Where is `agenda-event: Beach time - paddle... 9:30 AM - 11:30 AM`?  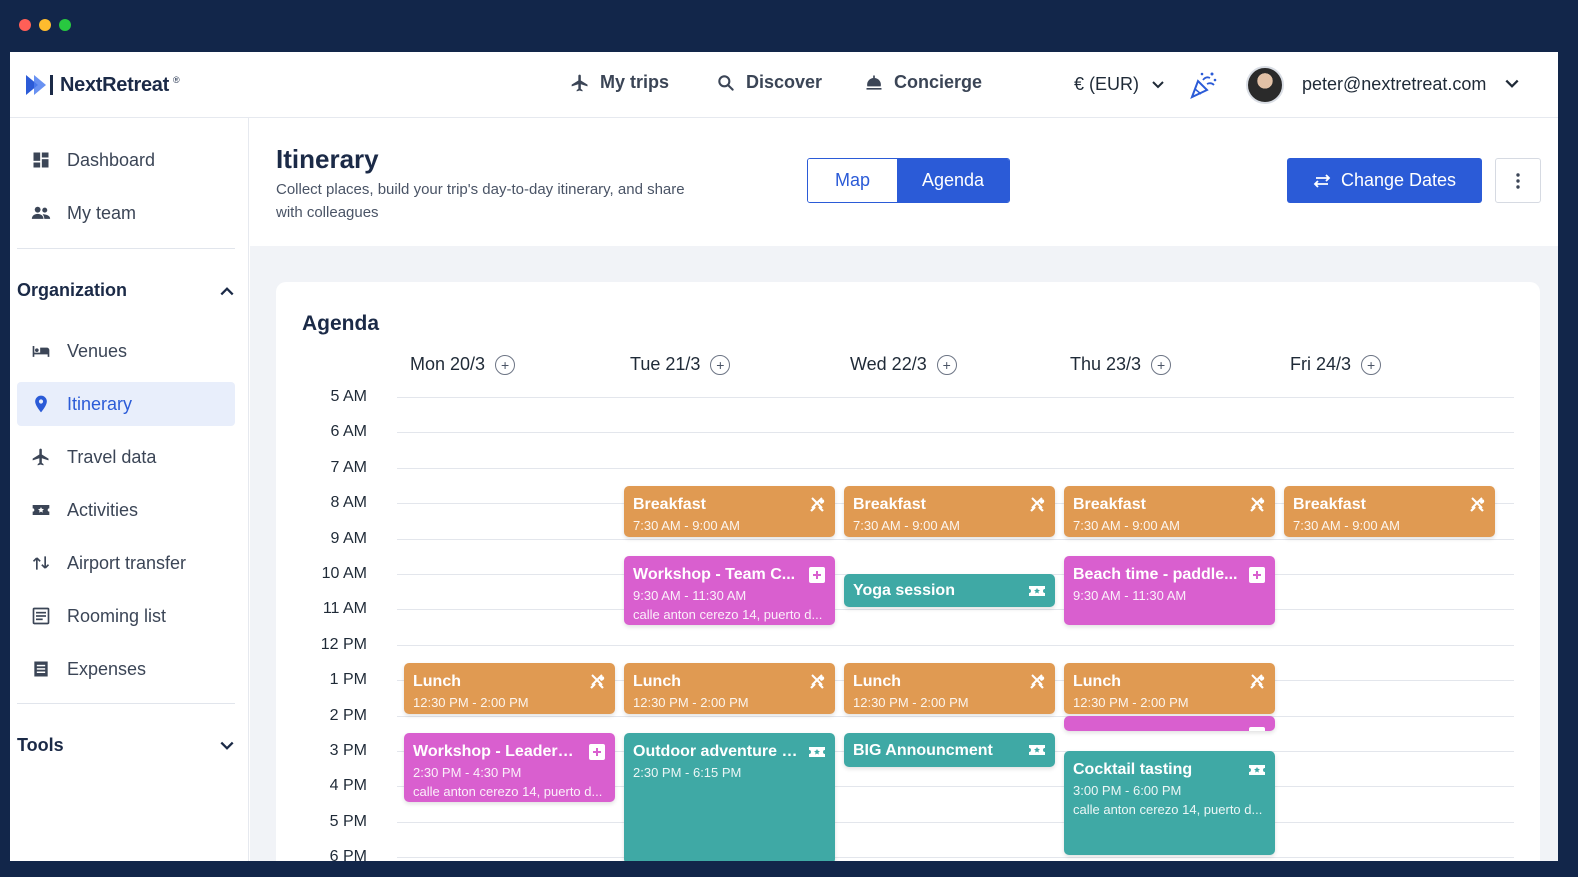
agenda-event: Beach time - paddle... 9:30 AM - 11:30 AM is located at coordinates (1169, 591).